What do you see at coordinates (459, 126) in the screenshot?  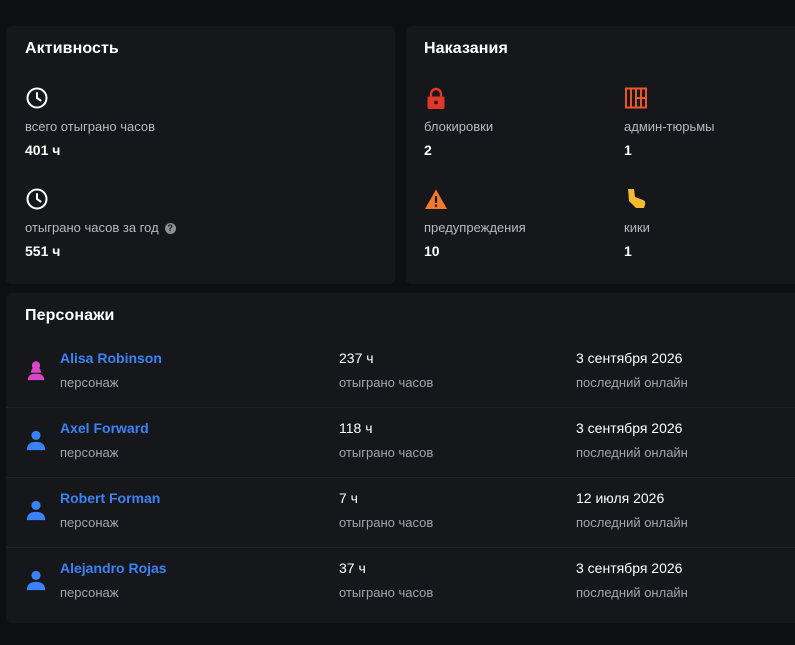 I see `bans-label: блокировки` at bounding box center [459, 126].